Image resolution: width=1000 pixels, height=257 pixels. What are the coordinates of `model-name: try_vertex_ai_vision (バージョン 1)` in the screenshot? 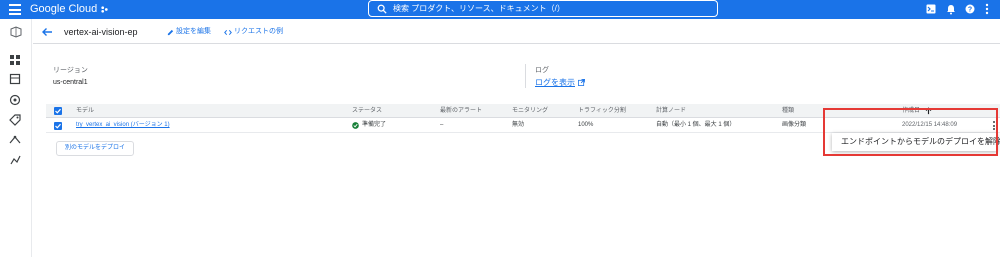 It's located at (123, 125).